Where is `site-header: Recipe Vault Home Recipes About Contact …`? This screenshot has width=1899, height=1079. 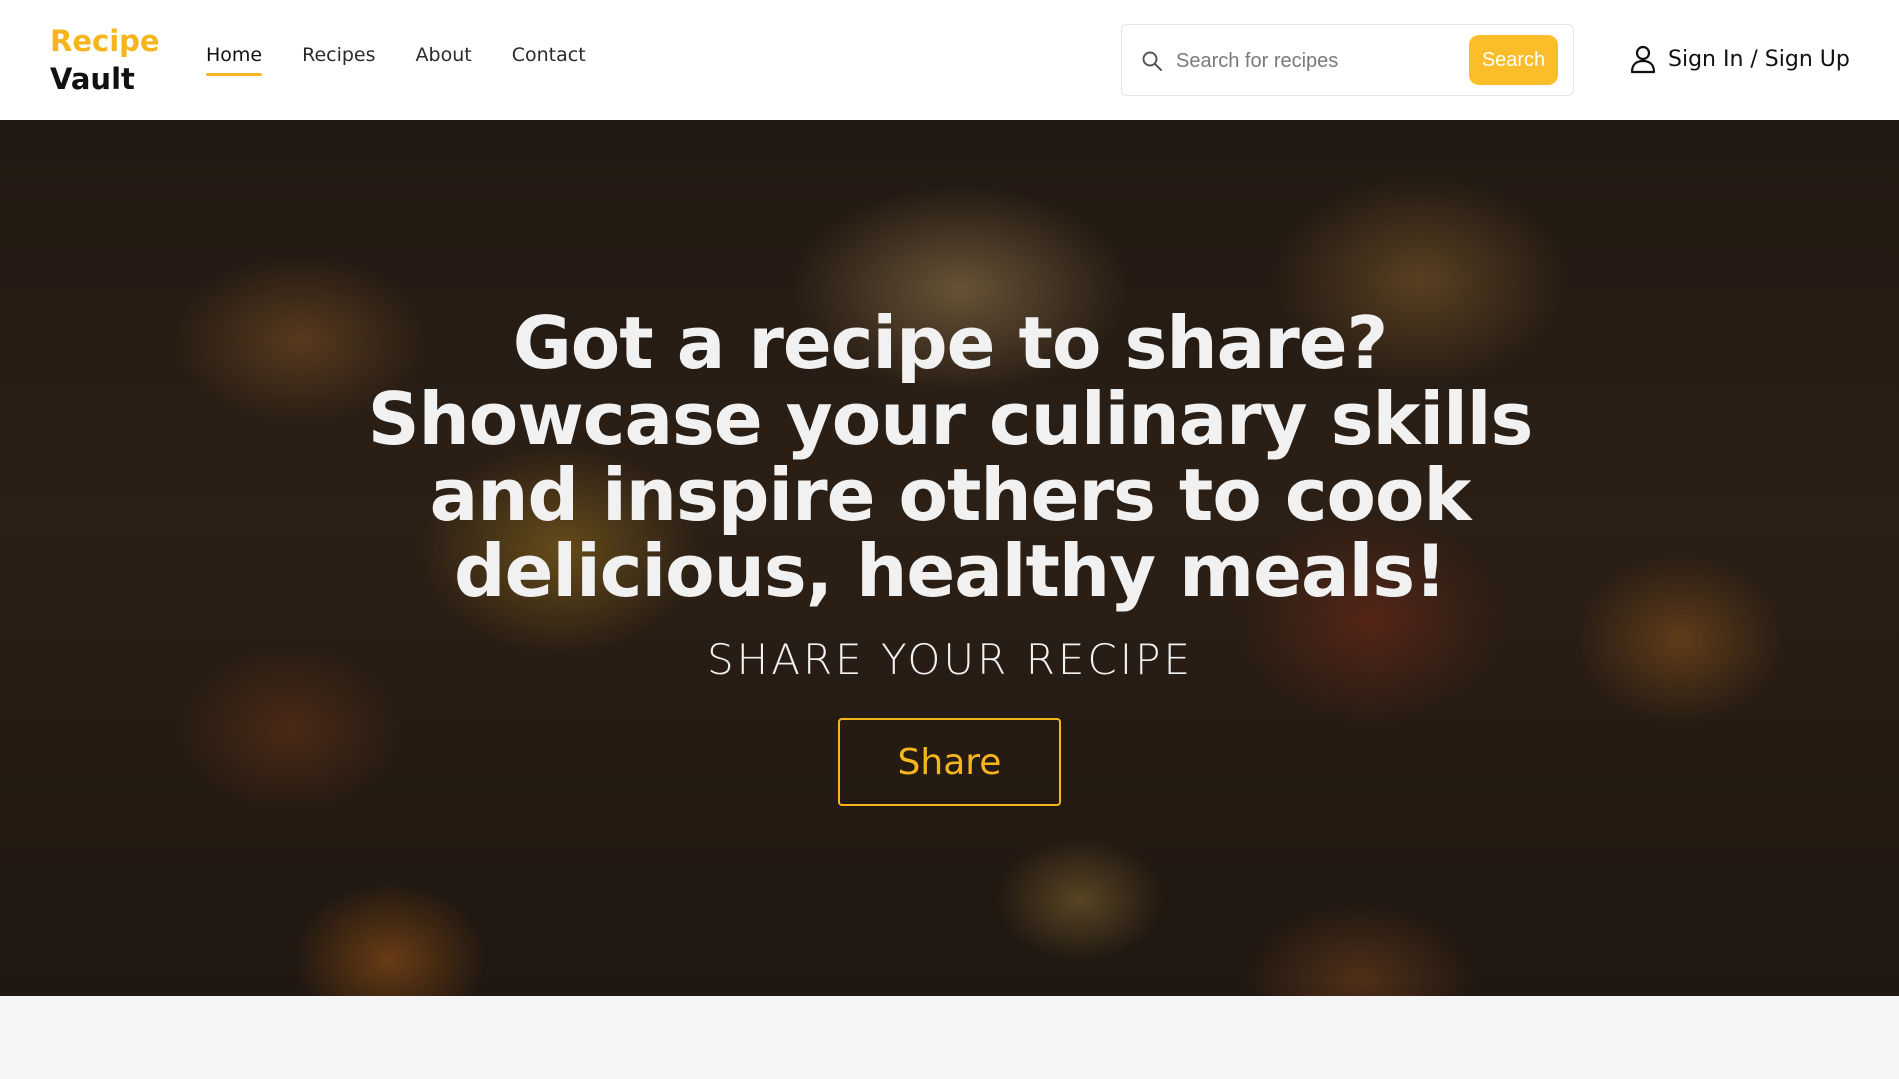 site-header: Recipe Vault Home Recipes About Contact … is located at coordinates (949, 60).